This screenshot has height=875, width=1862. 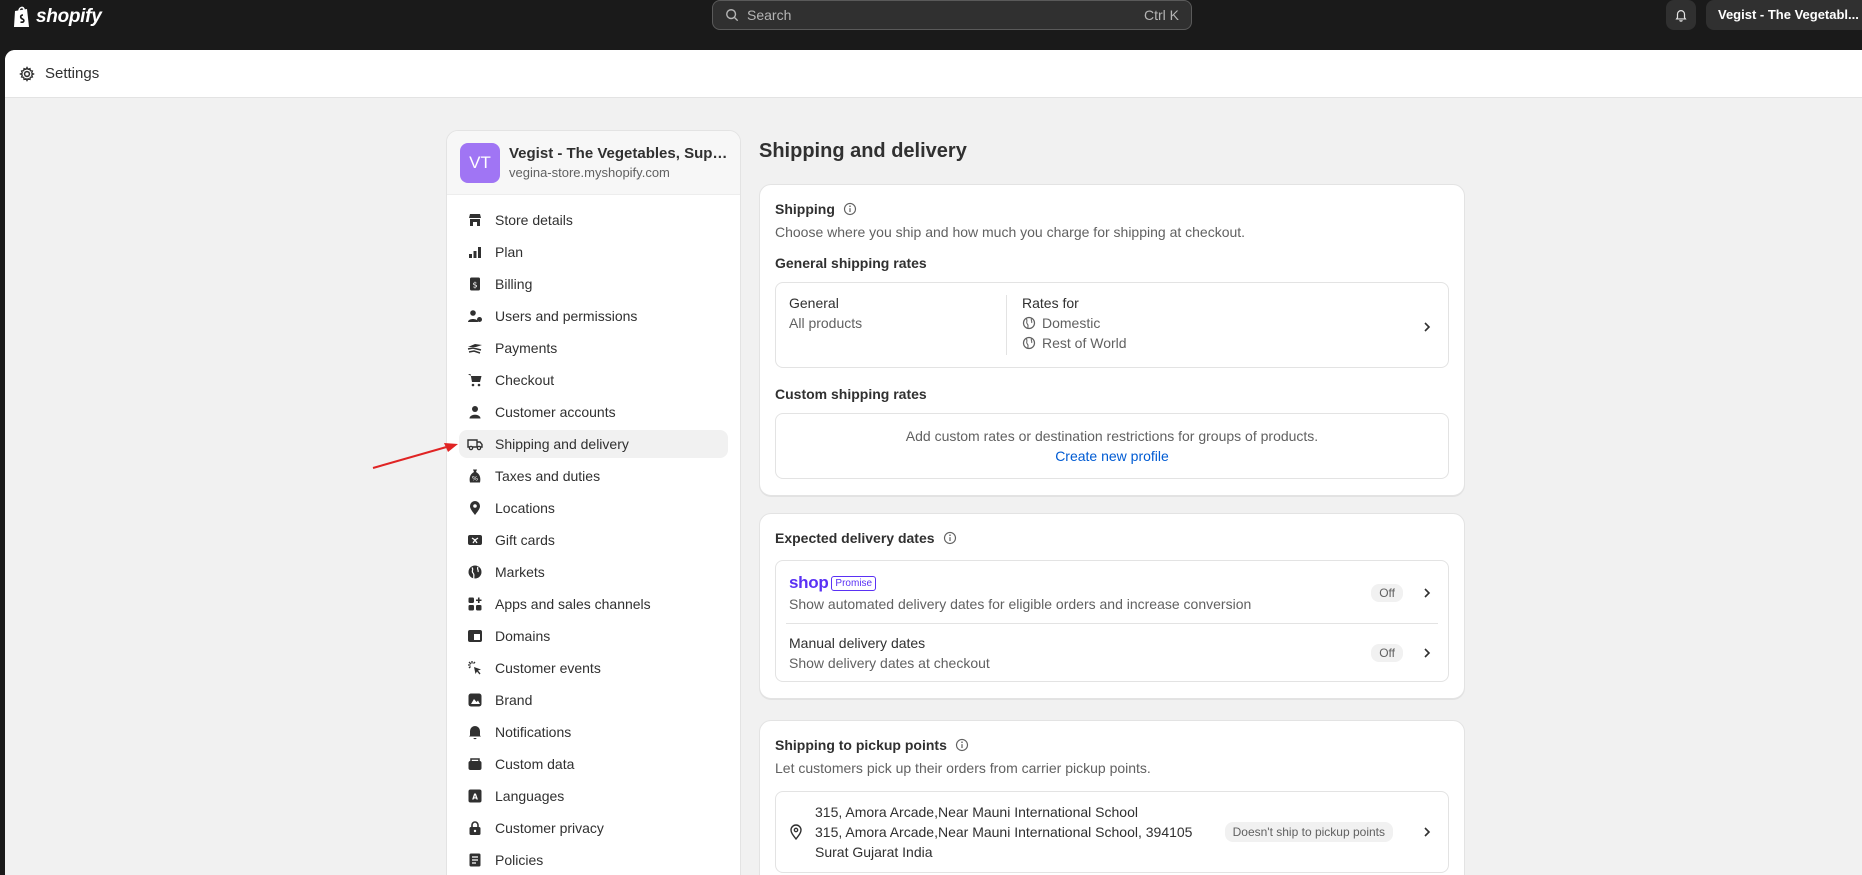 What do you see at coordinates (593, 828) in the screenshot?
I see `sidebar-item-customer-privacy: Customer privacy` at bounding box center [593, 828].